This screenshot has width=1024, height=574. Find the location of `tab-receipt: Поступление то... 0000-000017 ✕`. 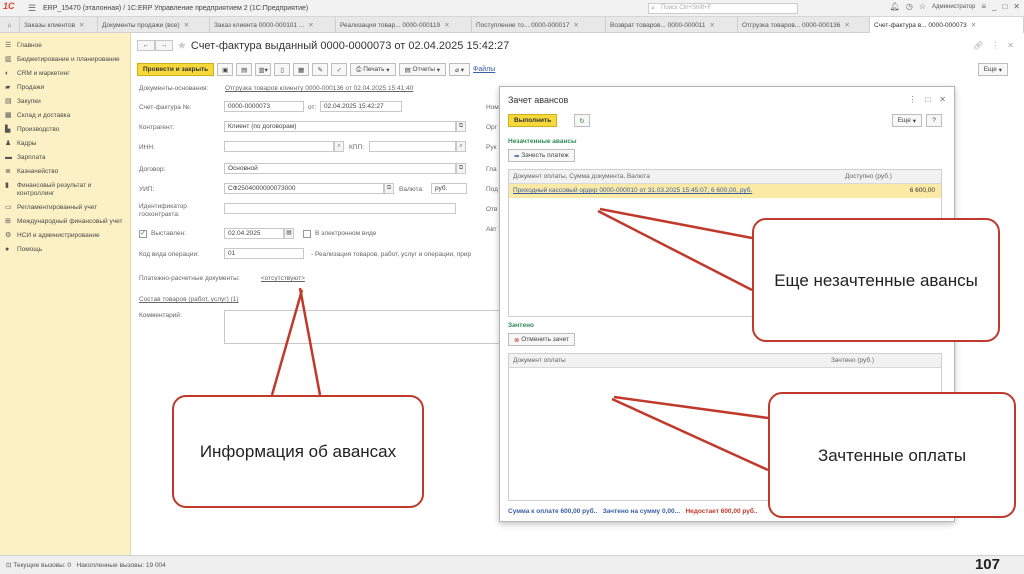

tab-receipt: Поступление то... 0000-000017 ✕ is located at coordinates (539, 25).